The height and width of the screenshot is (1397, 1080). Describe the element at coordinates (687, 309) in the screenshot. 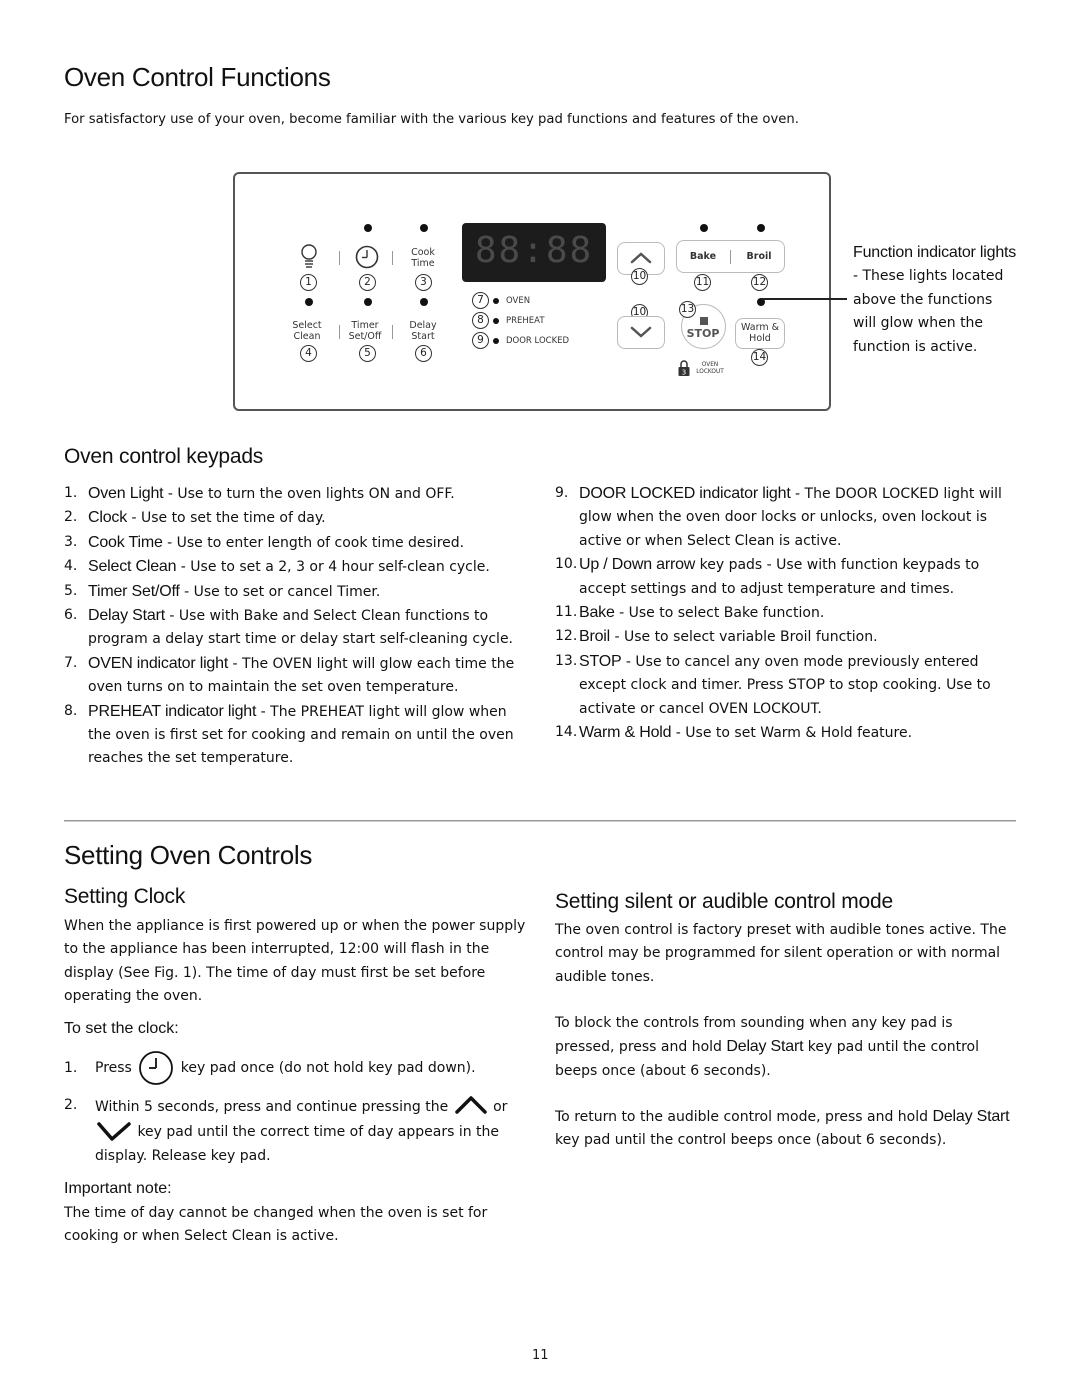

I see `callout-number: 13` at that location.